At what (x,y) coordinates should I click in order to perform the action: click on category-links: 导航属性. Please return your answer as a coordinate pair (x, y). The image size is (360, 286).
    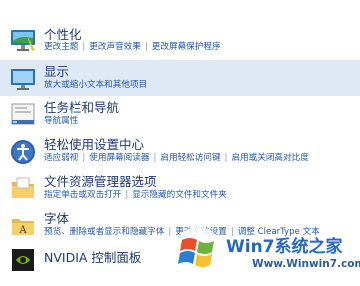
    Looking at the image, I should click on (61, 121).